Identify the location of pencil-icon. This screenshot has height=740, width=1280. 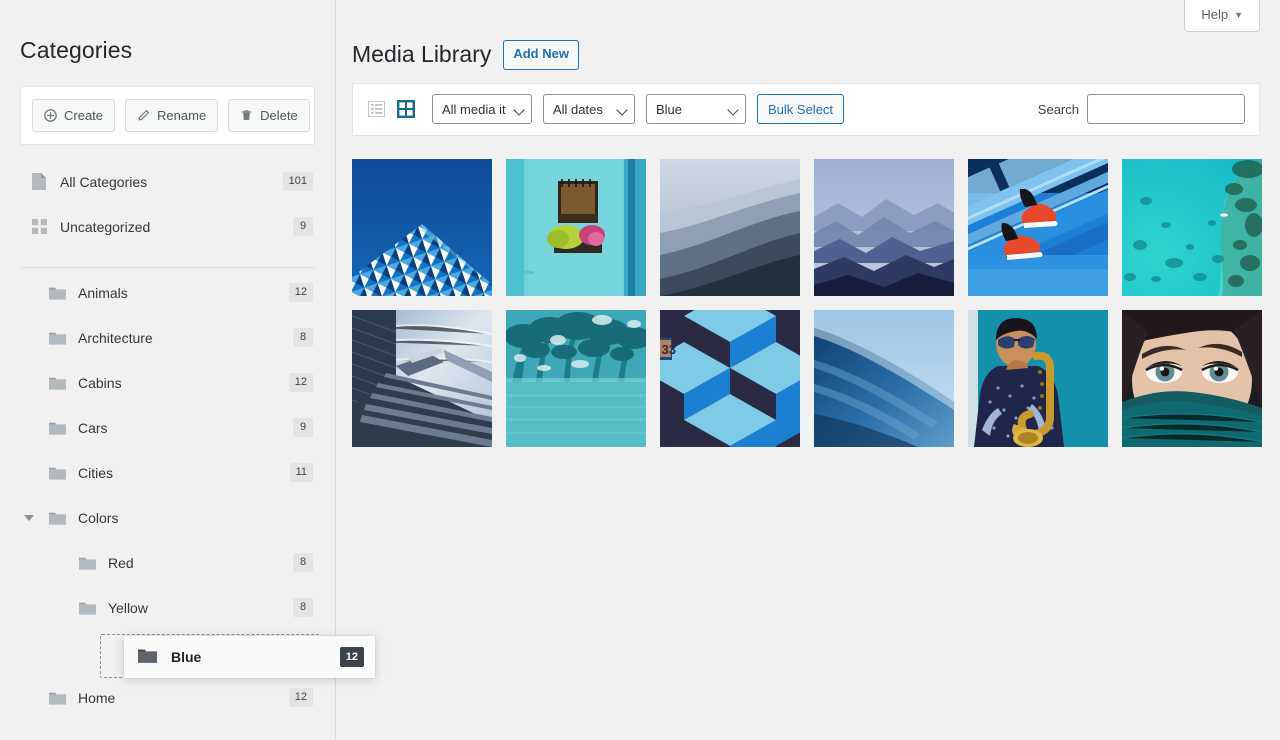
(143, 115).